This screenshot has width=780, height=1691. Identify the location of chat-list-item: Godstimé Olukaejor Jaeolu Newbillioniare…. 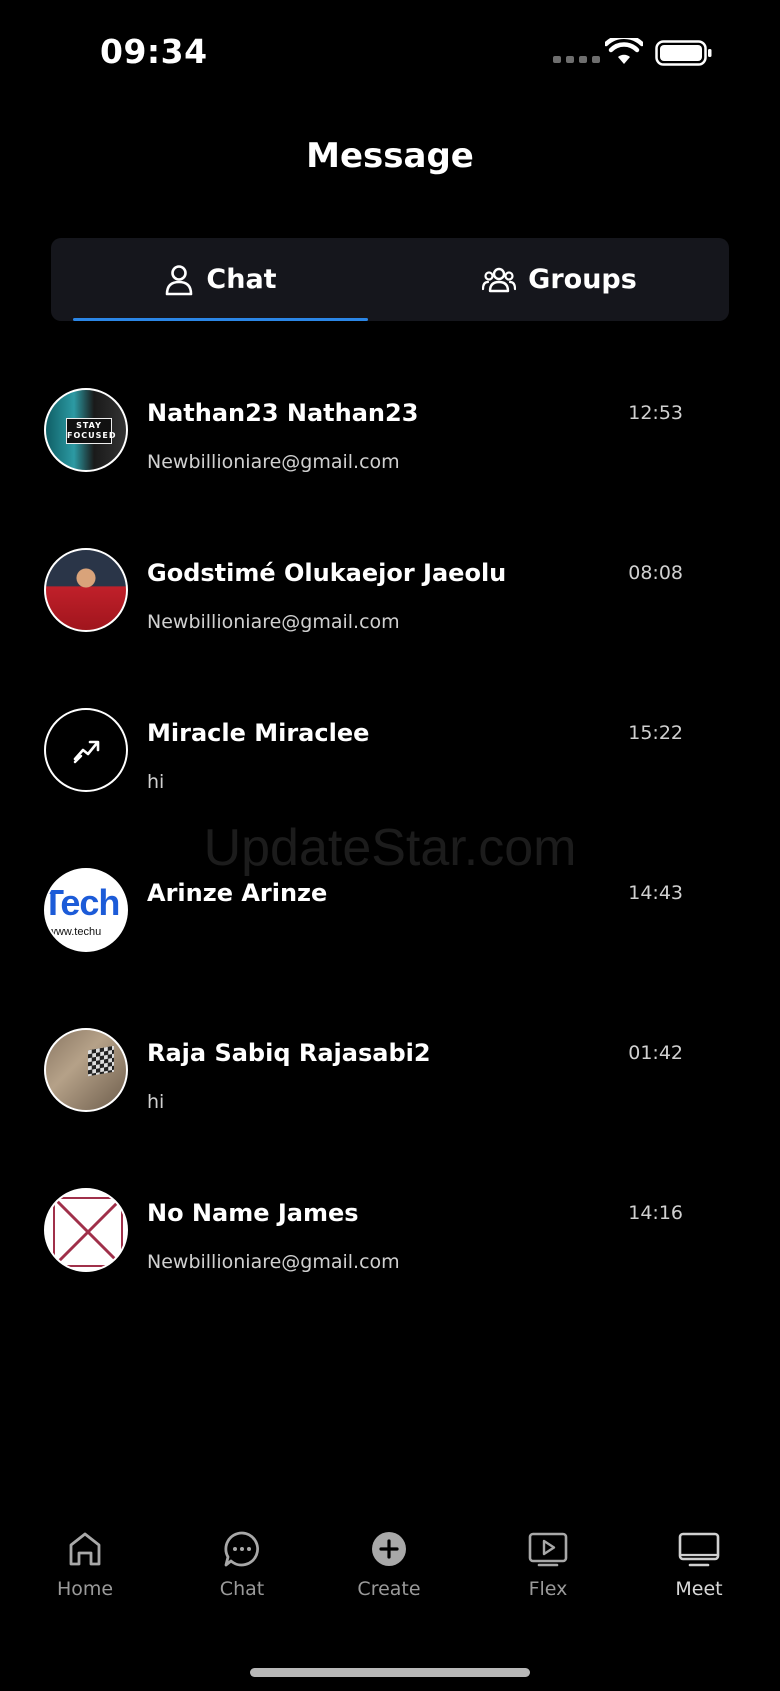
(390, 620).